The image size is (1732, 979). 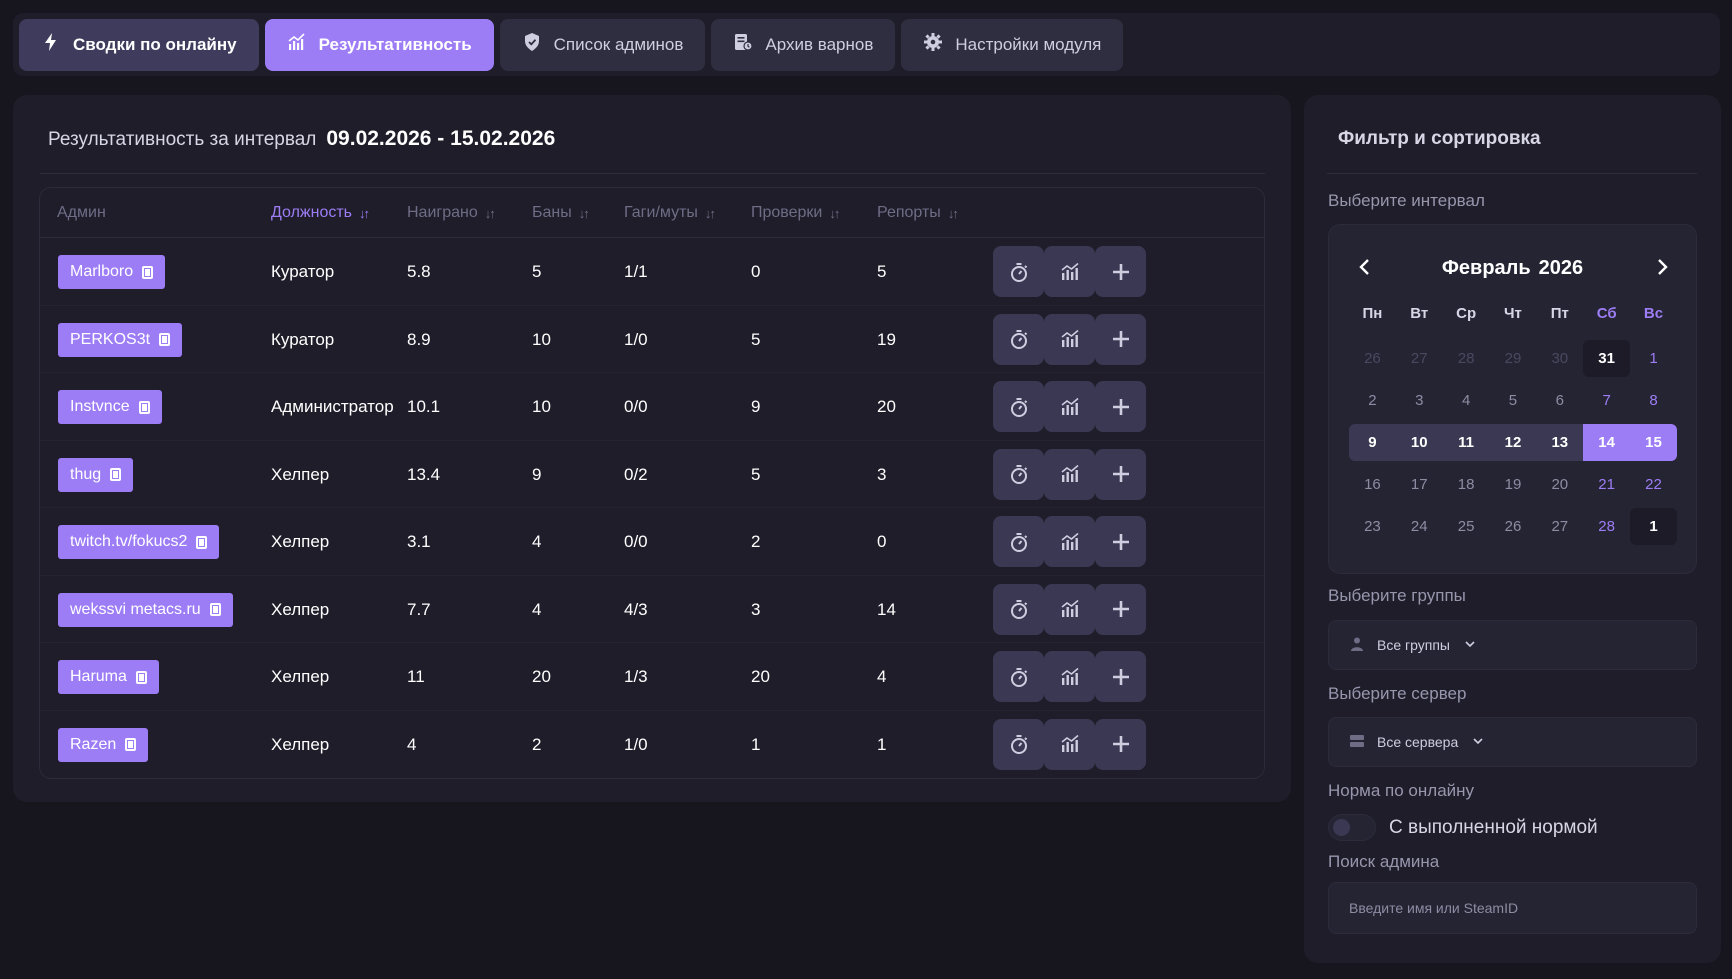 What do you see at coordinates (1466, 484) in the screenshot?
I see `calendar-day: 18` at bounding box center [1466, 484].